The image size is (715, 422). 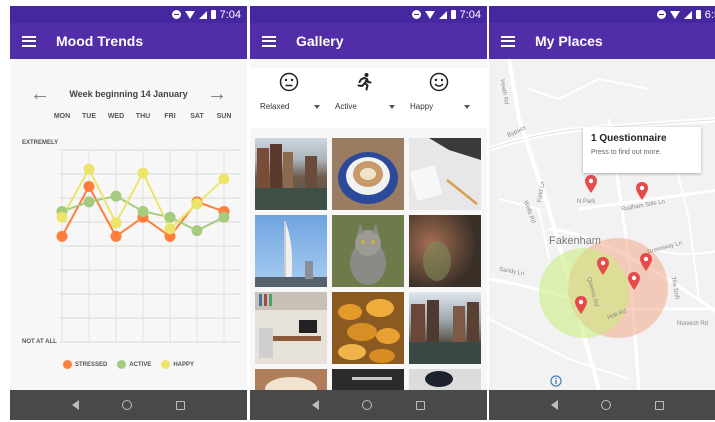 I want to click on day-label: WED, so click(x=116, y=116).